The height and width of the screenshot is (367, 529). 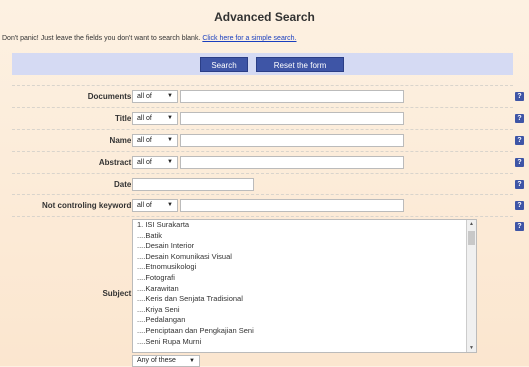 I want to click on keyword-match-select: all of ▼, so click(x=155, y=205).